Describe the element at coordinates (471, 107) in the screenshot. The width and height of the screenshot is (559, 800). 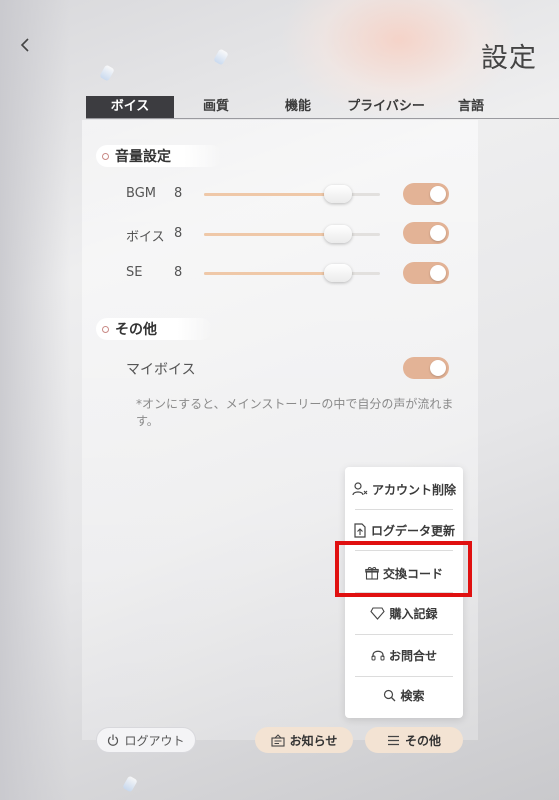
I see `tab-language: 言語` at that location.